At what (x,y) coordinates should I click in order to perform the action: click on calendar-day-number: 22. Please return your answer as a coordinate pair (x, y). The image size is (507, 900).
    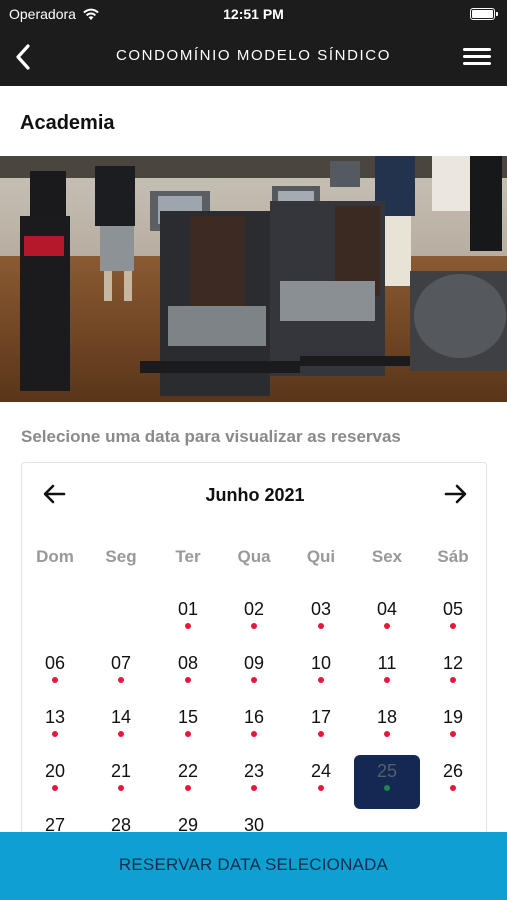
    Looking at the image, I should click on (188, 771).